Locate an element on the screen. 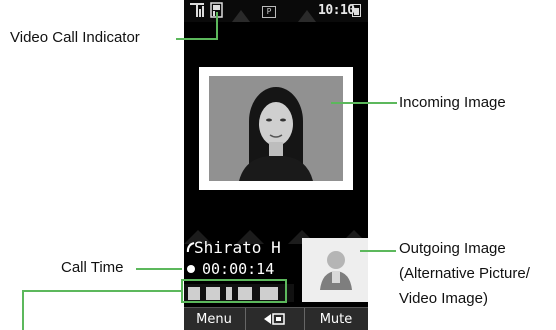 This screenshot has width=556, height=330. camera-switch-softkey is located at coordinates (275, 319).